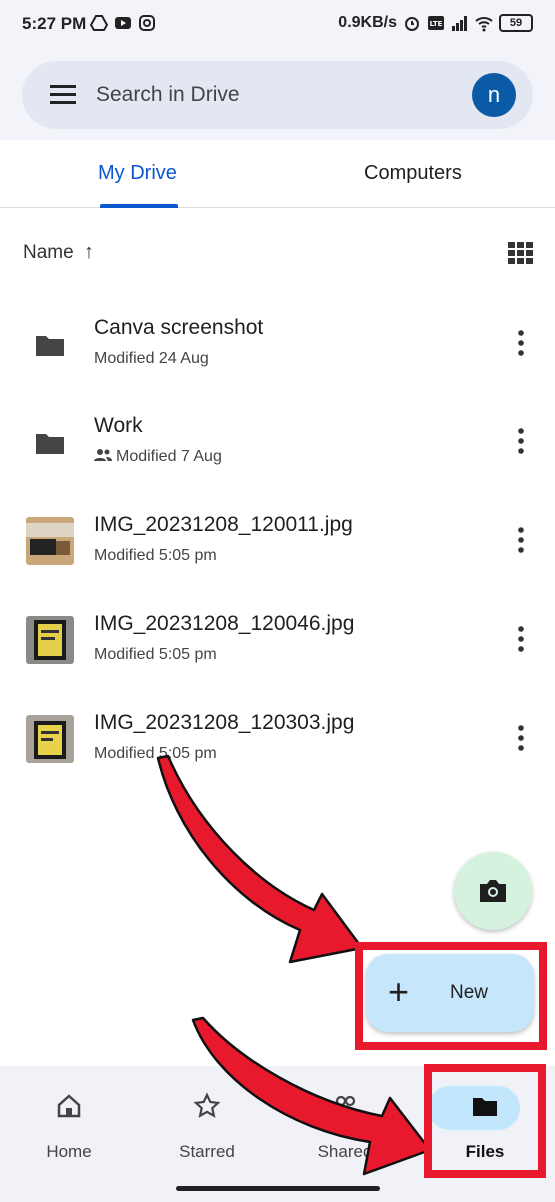  What do you see at coordinates (207, 1151) in the screenshot?
I see `nav-label: Starred` at bounding box center [207, 1151].